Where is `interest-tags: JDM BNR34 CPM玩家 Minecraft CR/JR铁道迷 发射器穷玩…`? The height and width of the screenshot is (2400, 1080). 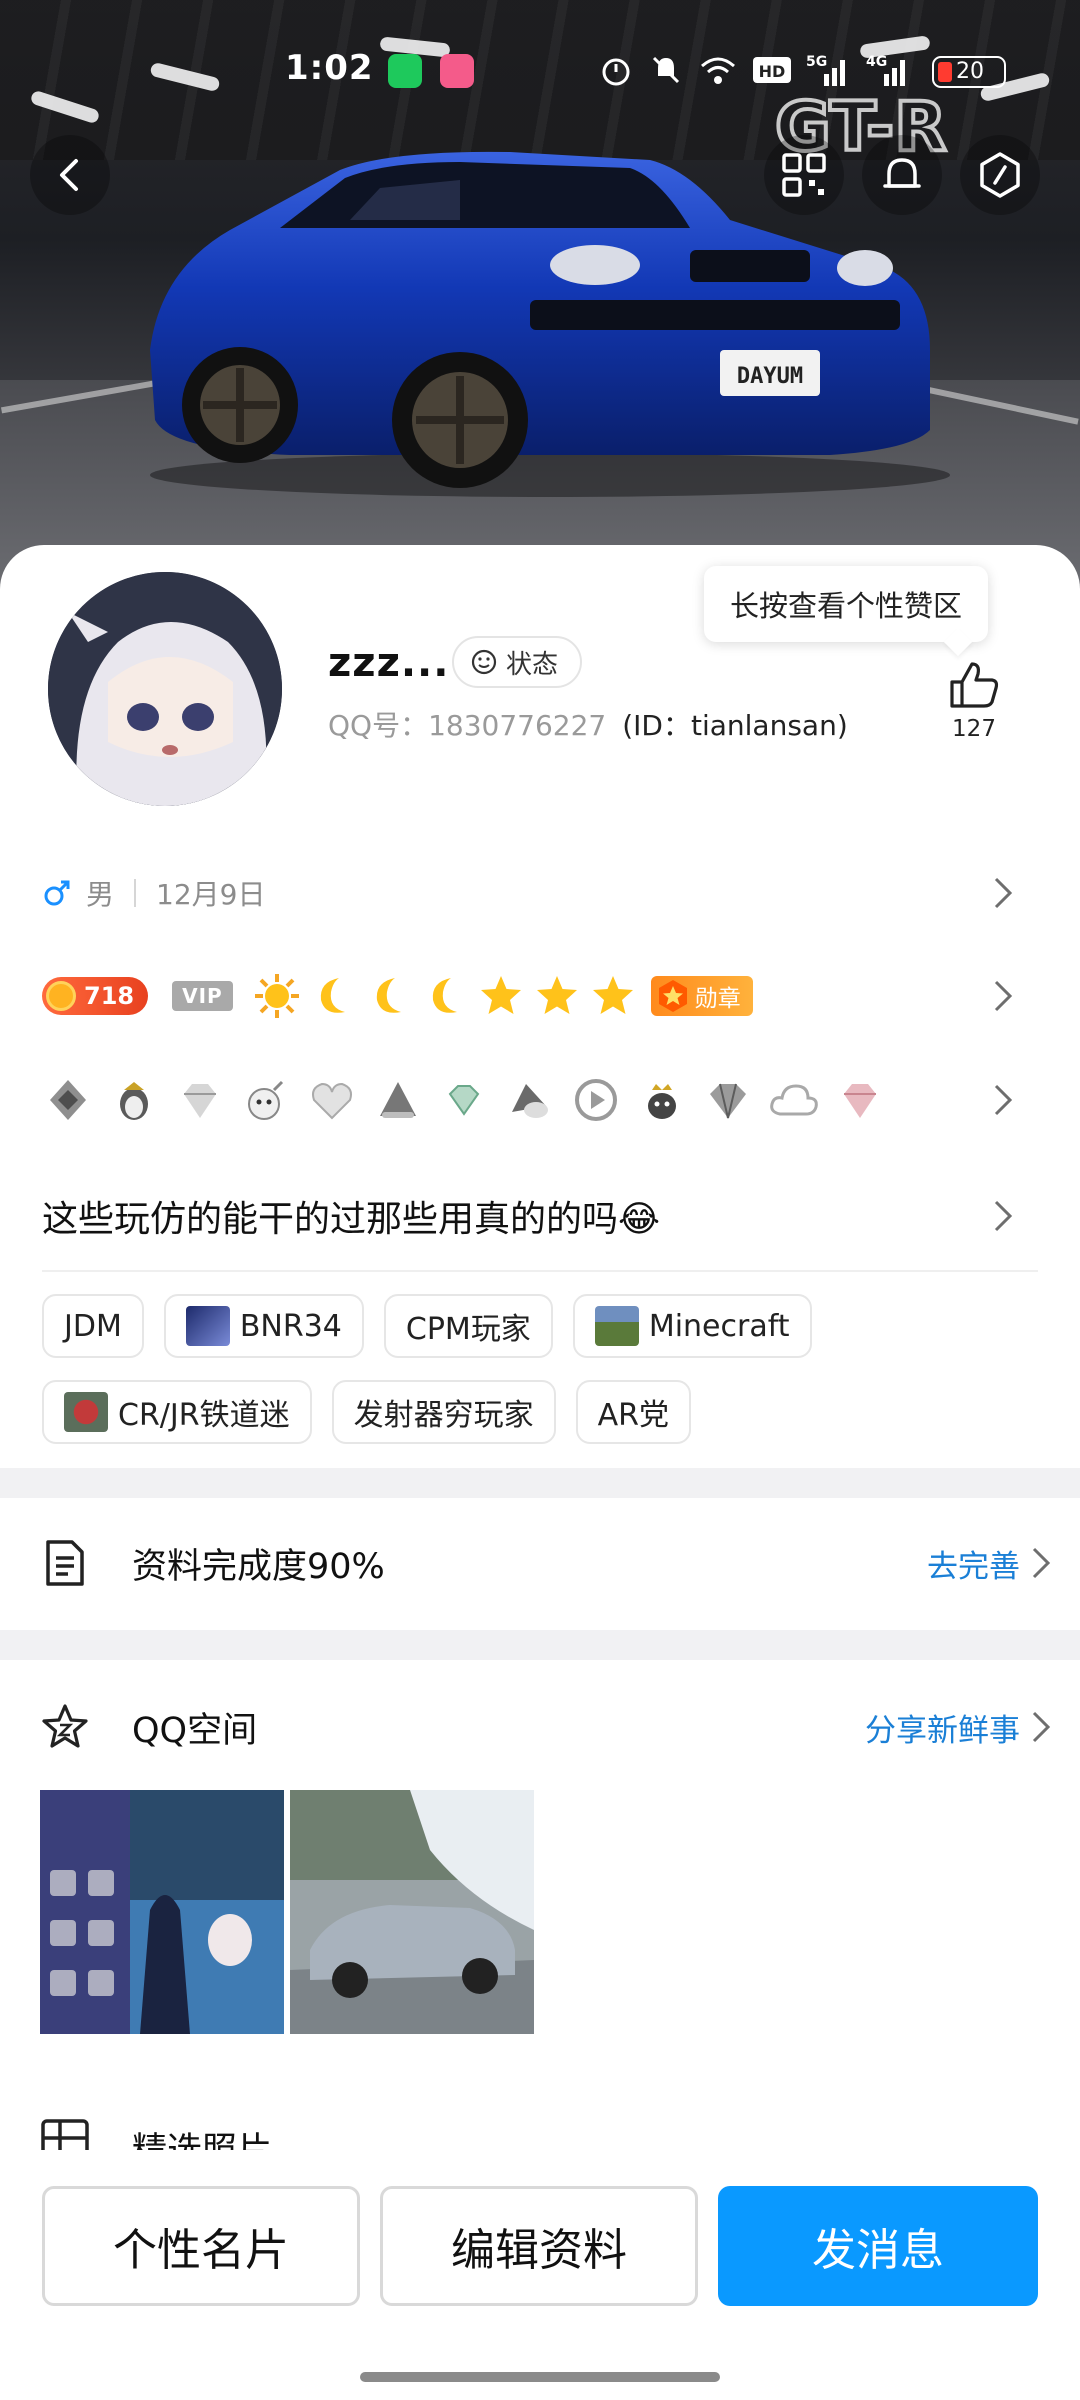
interest-tags: JDM BNR34 CPM玩家 Minecraft CR/JR铁道迷 发射器穷玩… is located at coordinates (540, 1369).